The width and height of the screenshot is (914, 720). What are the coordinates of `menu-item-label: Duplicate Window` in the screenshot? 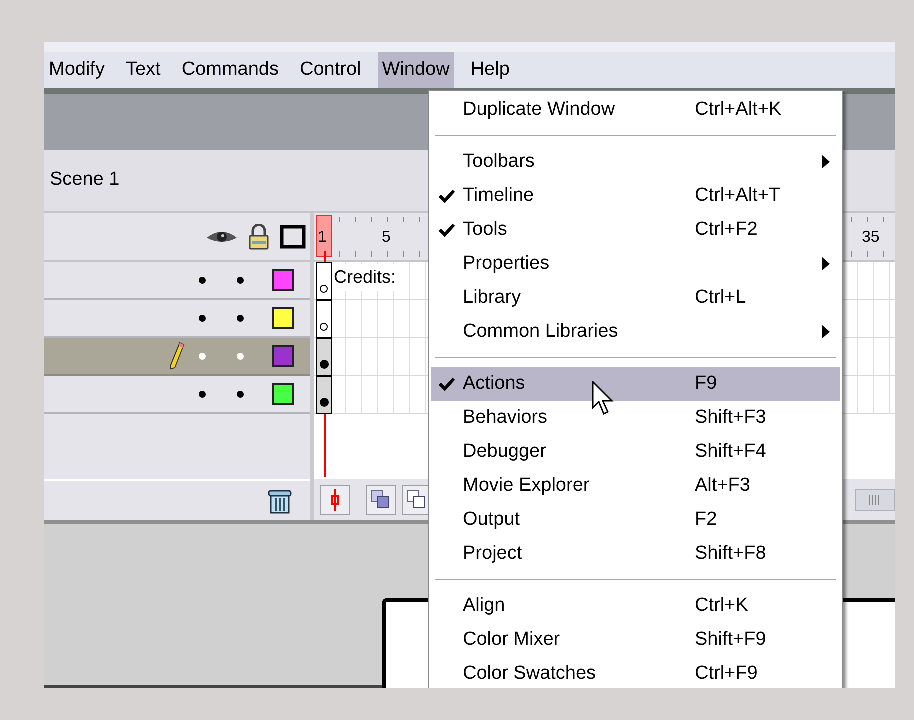 It's located at (539, 110).